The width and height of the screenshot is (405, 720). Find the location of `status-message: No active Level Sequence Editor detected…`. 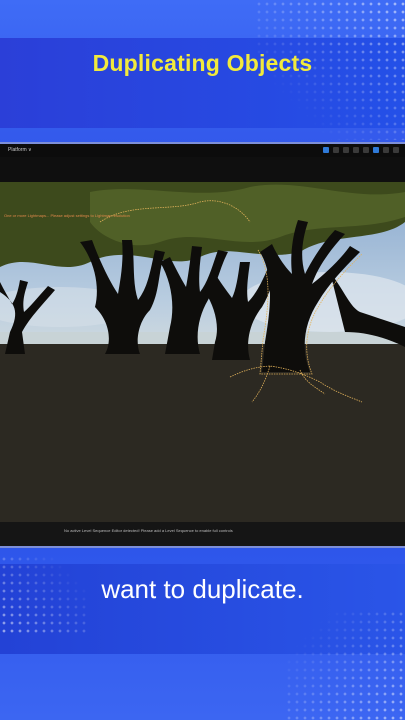

status-message: No active Level Sequence Editor detected… is located at coordinates (148, 530).